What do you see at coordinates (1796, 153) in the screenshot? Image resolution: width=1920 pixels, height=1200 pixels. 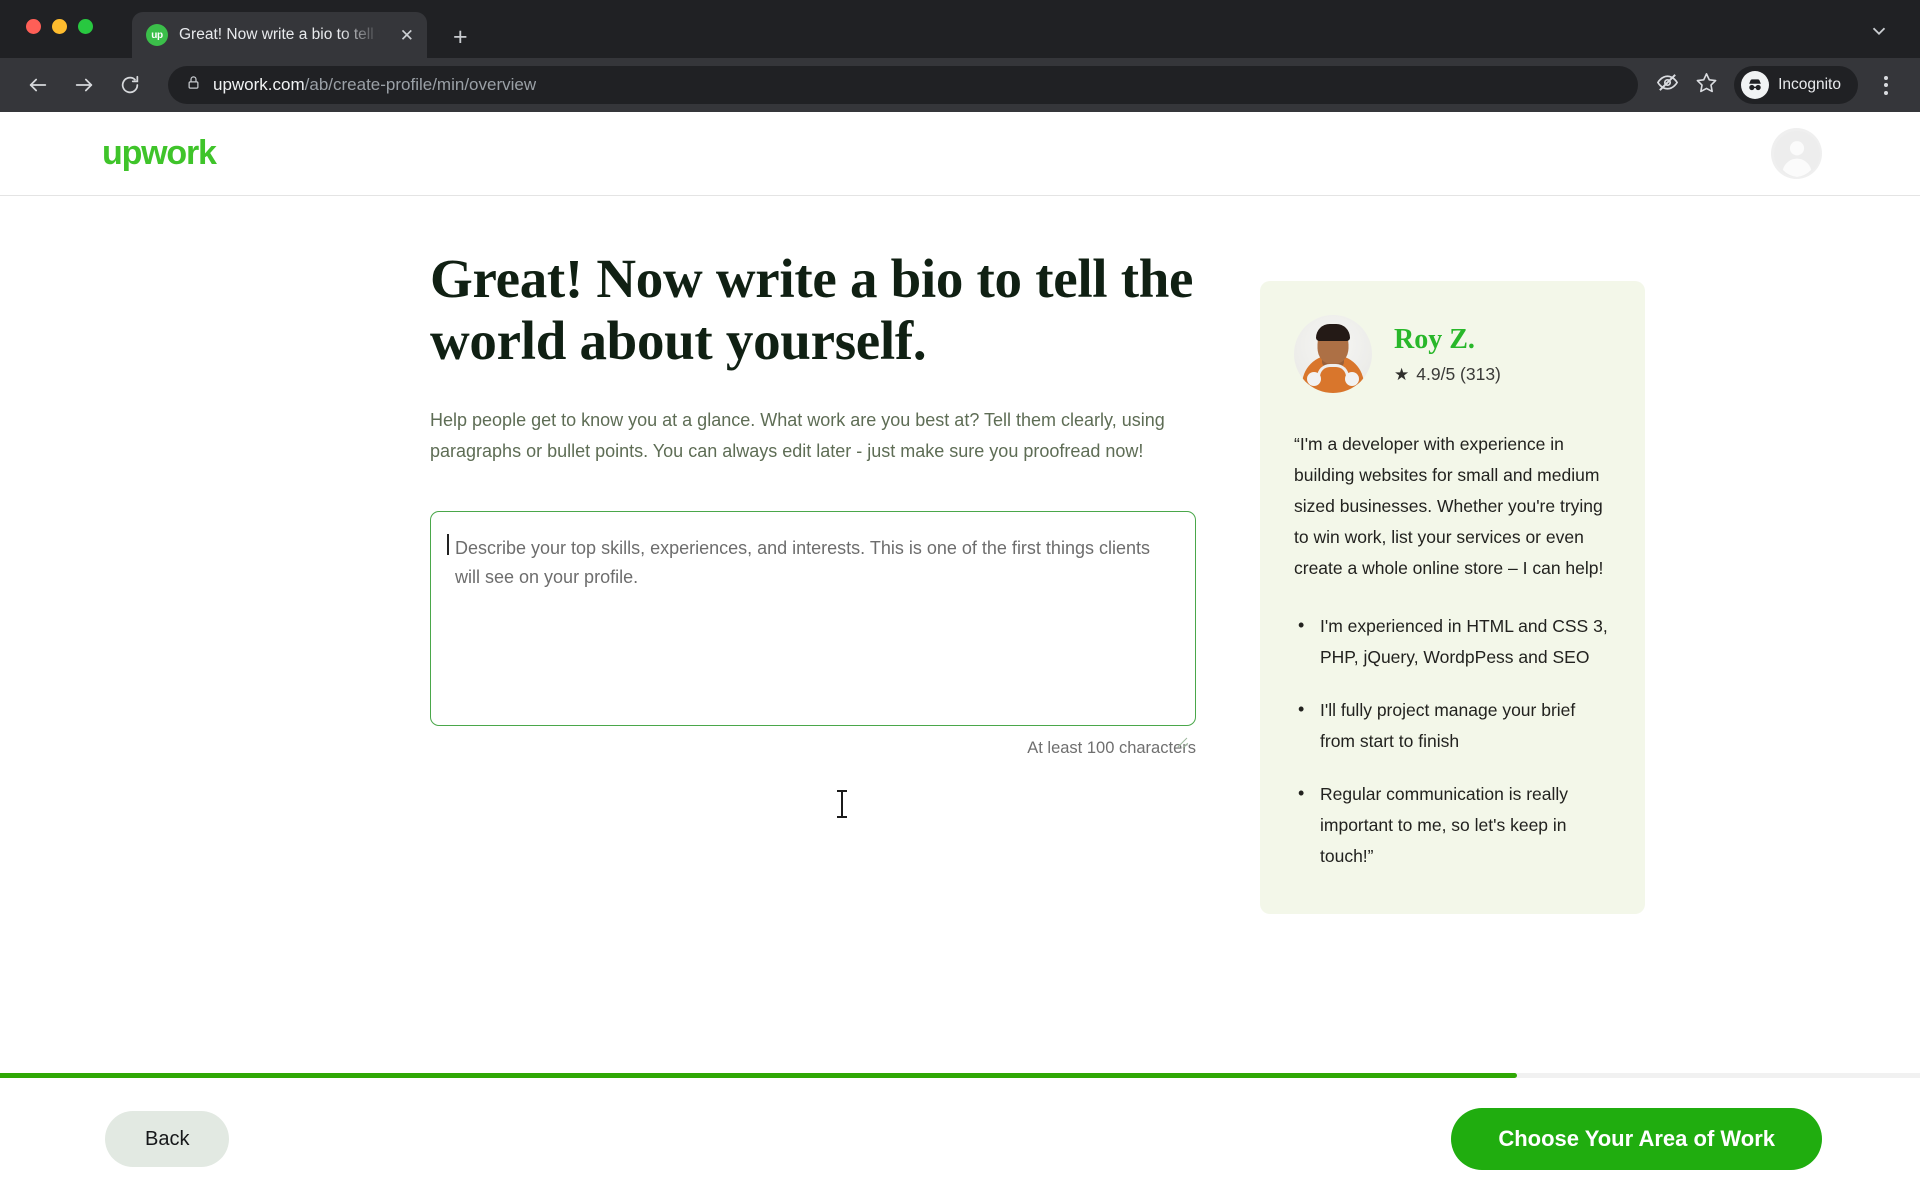 I see `avatar` at bounding box center [1796, 153].